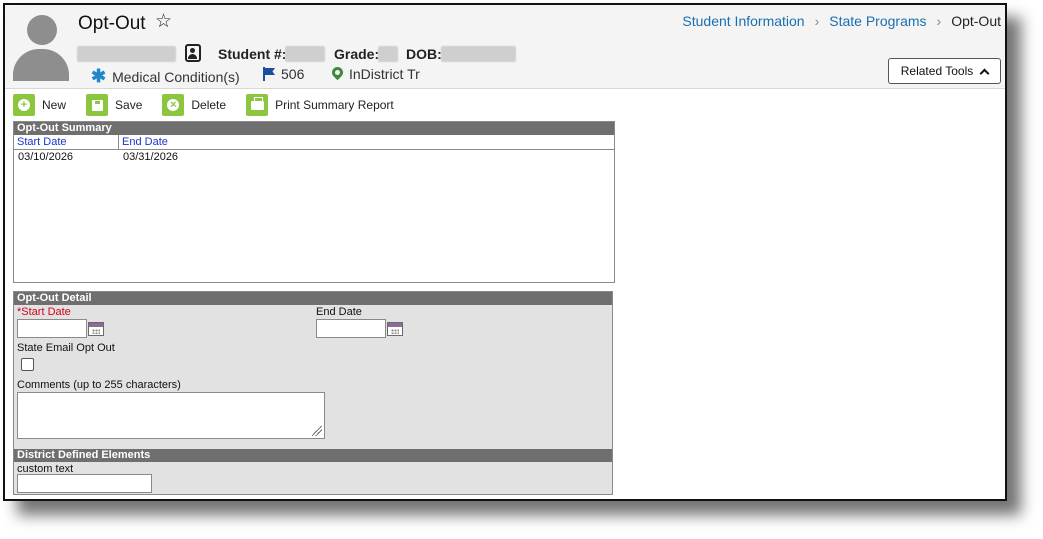 Image resolution: width=1043 pixels, height=539 pixels. What do you see at coordinates (357, 54) in the screenshot?
I see `grade-label: Grade:` at bounding box center [357, 54].